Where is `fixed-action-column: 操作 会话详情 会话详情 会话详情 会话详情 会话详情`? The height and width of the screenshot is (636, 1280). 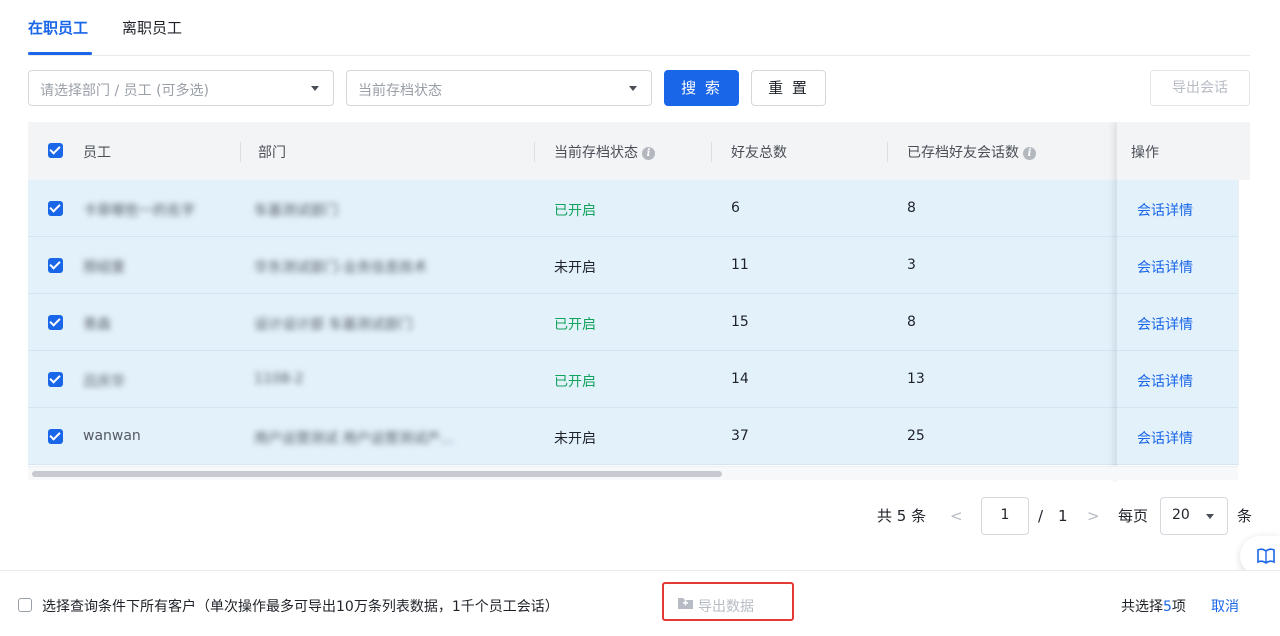
fixed-action-column: 操作 会话详情 会话详情 会话详情 会话详情 会话详情 is located at coordinates (1183, 302).